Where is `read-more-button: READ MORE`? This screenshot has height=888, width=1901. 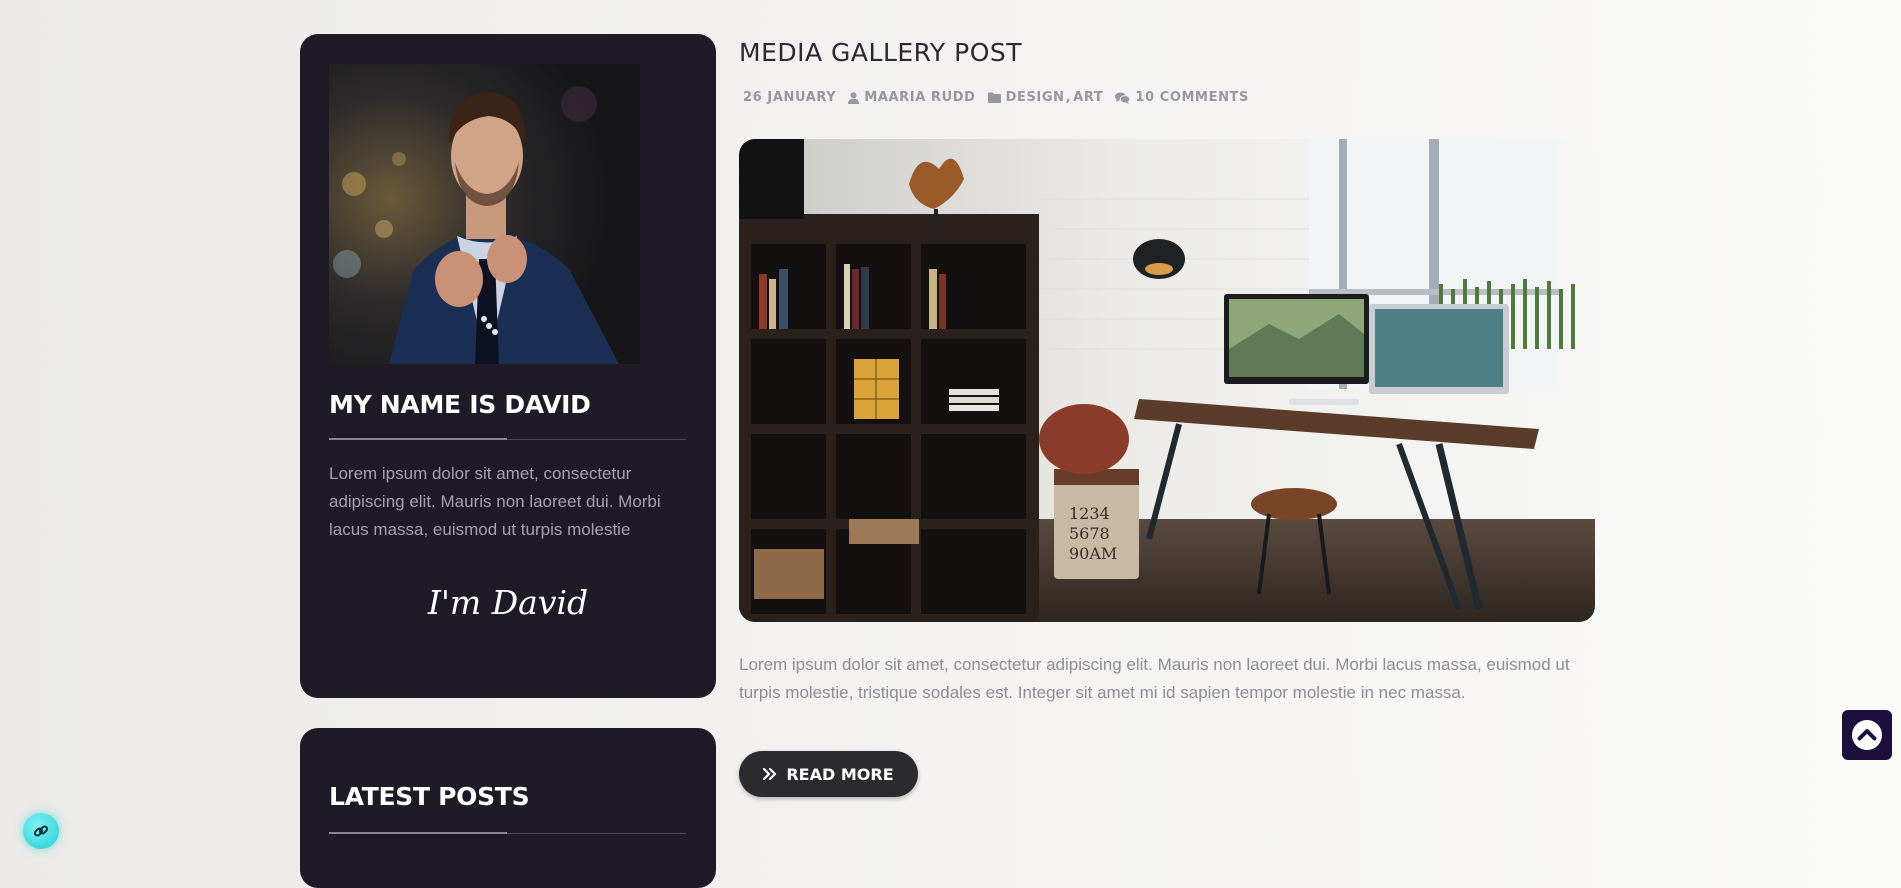 read-more-button: READ MORE is located at coordinates (828, 774).